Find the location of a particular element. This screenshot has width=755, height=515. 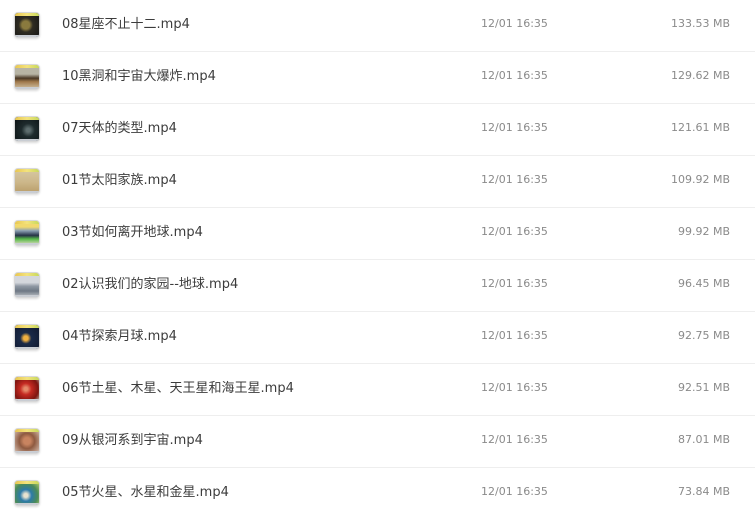

file-name: 06节土星、木星、天王星和海王星.mp4 is located at coordinates (178, 389).